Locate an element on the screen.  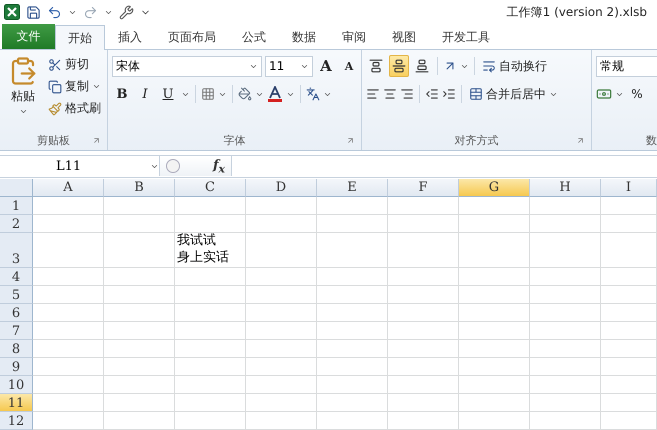
row-header: 11 is located at coordinates (16, 403).